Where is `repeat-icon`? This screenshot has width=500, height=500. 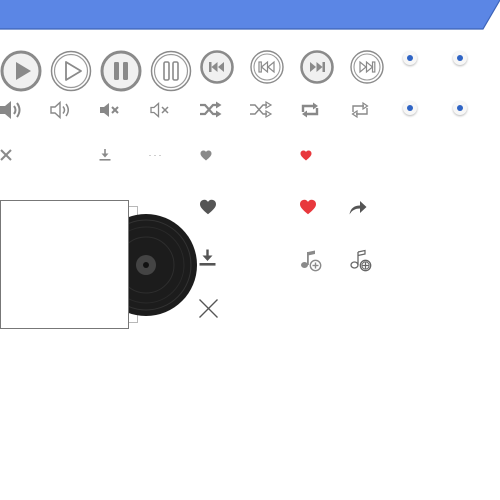
repeat-icon is located at coordinates (310, 110).